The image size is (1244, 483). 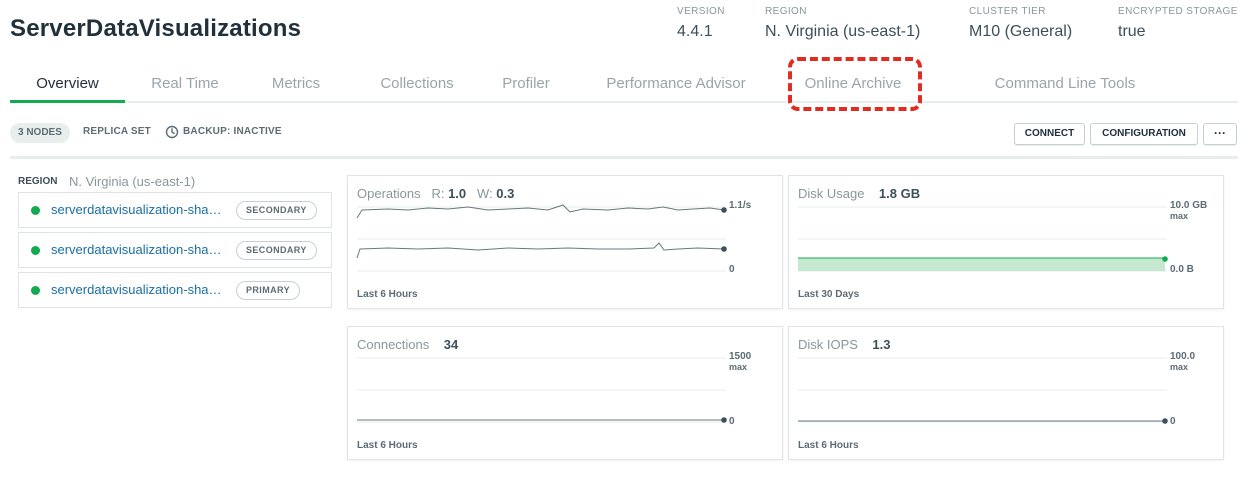 What do you see at coordinates (829, 294) in the screenshot?
I see `disk-usage-timeframe: Last 30 Days` at bounding box center [829, 294].